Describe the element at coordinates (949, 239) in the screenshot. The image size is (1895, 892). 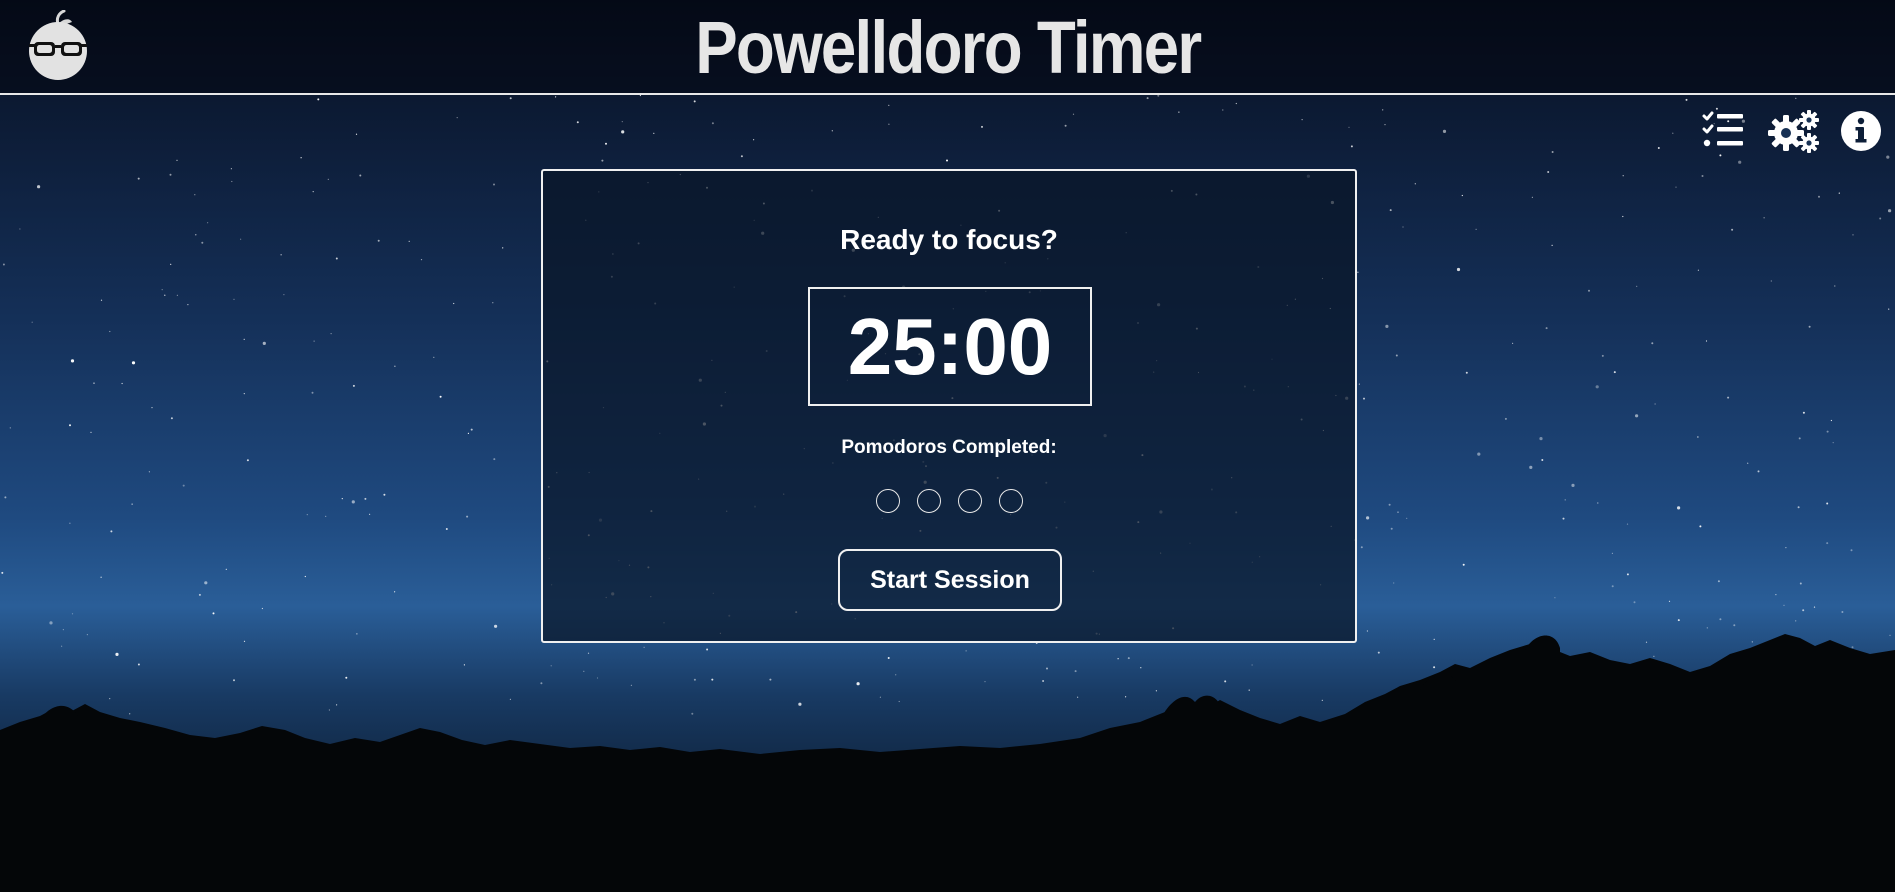
I see `session-status-text: Ready to focus?` at that location.